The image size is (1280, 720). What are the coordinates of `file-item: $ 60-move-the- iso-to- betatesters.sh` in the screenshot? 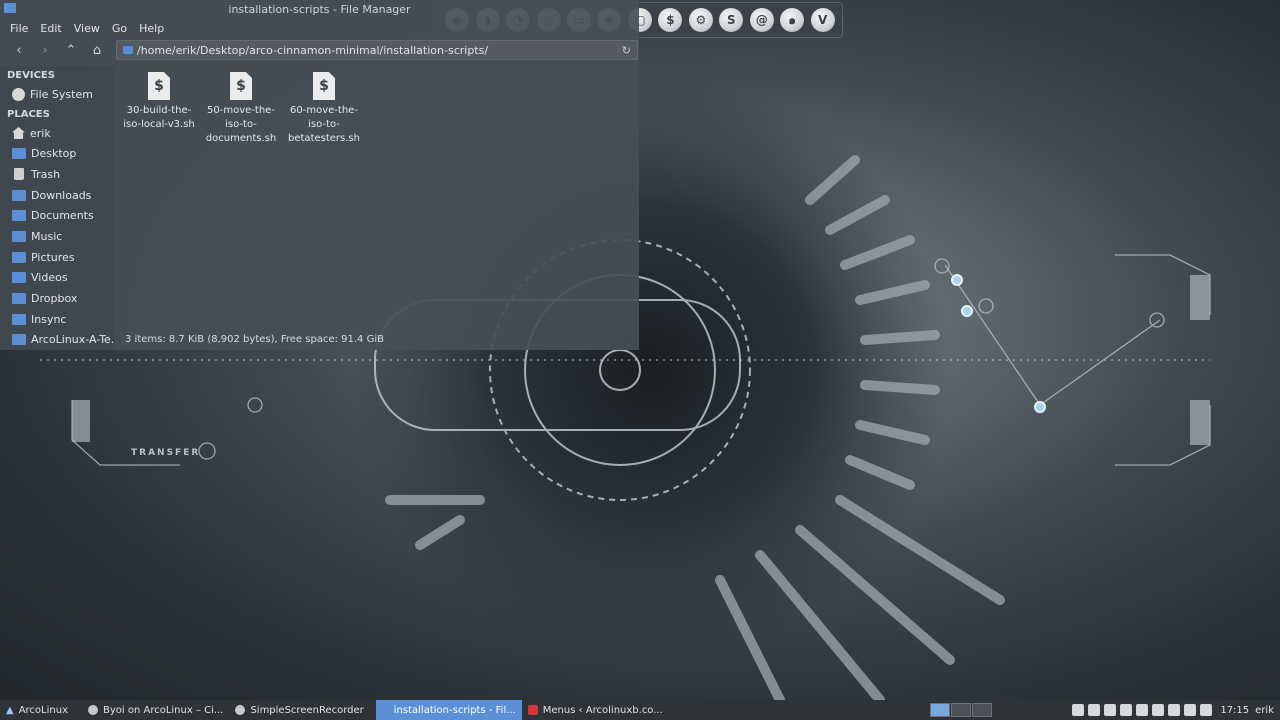 It's located at (324, 109).